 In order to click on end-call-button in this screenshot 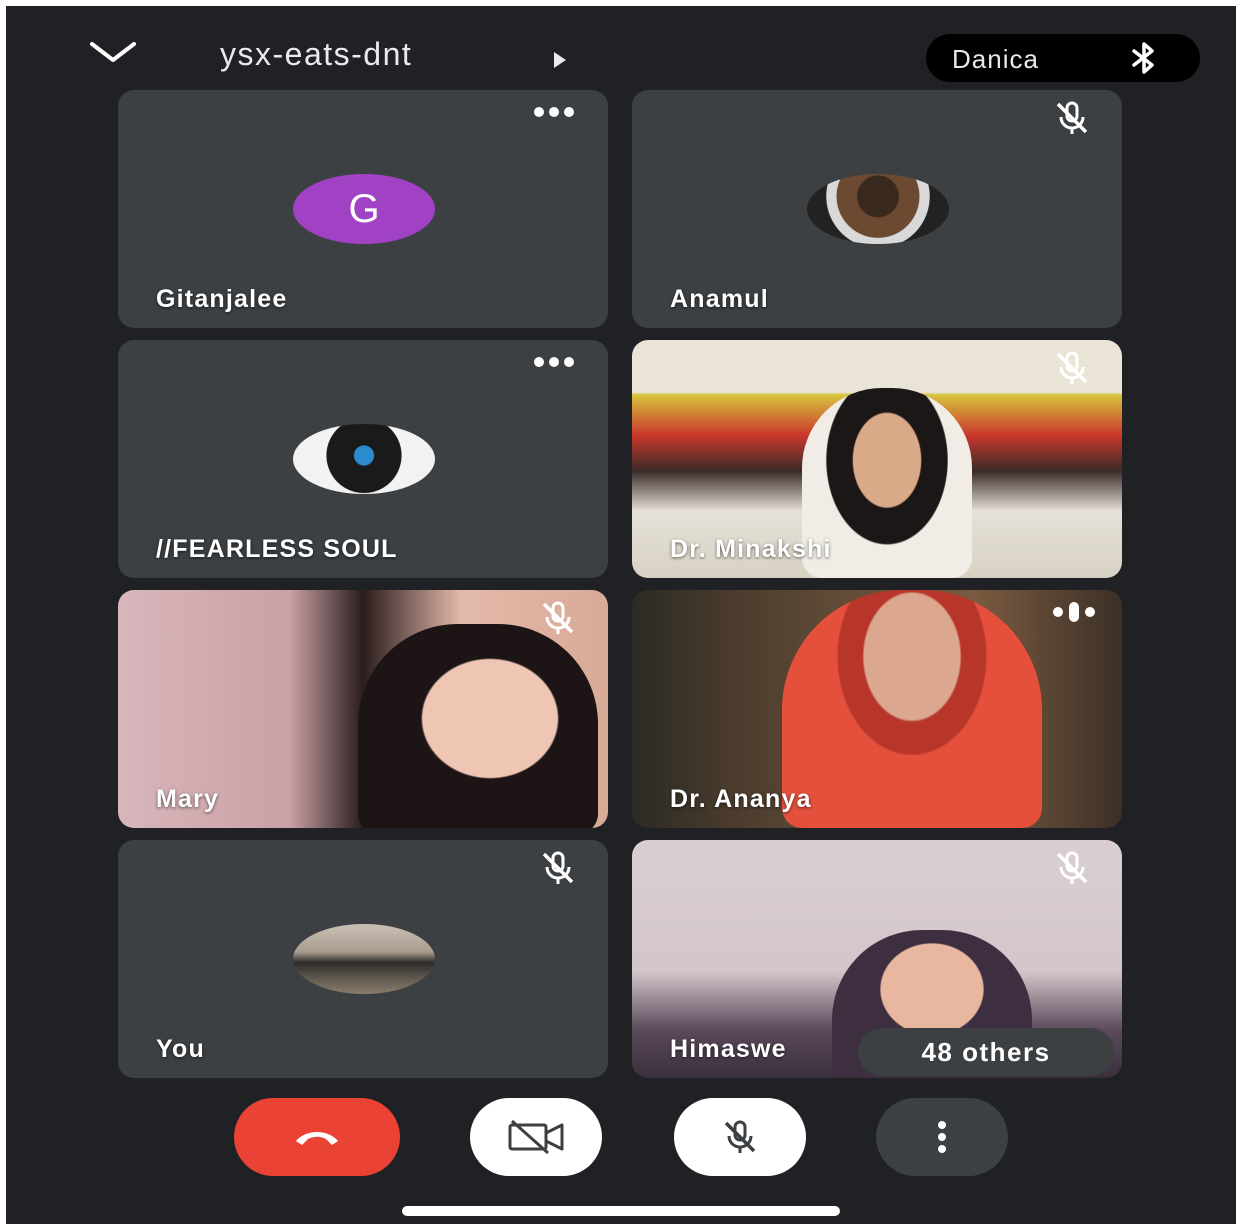, I will do `click(317, 1137)`.